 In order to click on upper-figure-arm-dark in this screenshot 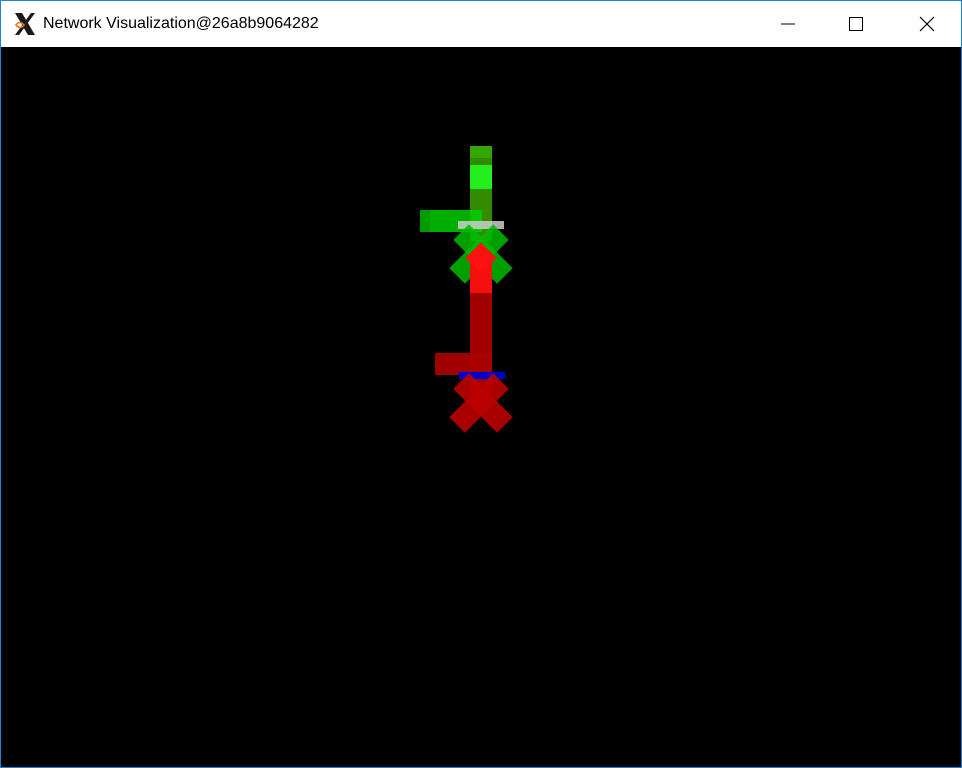, I will do `click(425, 221)`.